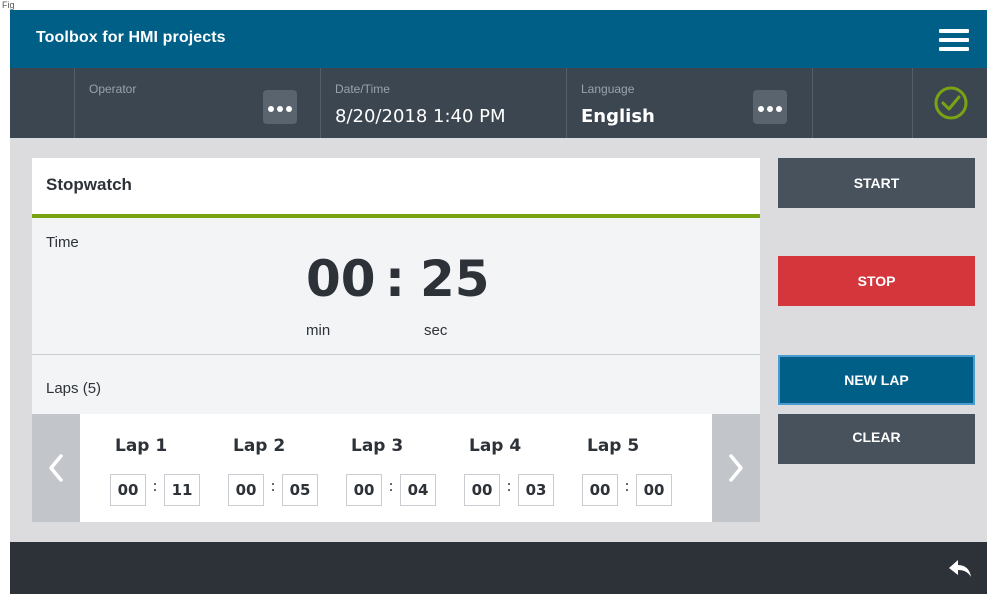 The image size is (987, 594). Describe the element at coordinates (62, 242) in the screenshot. I see `time-label: Time` at that location.